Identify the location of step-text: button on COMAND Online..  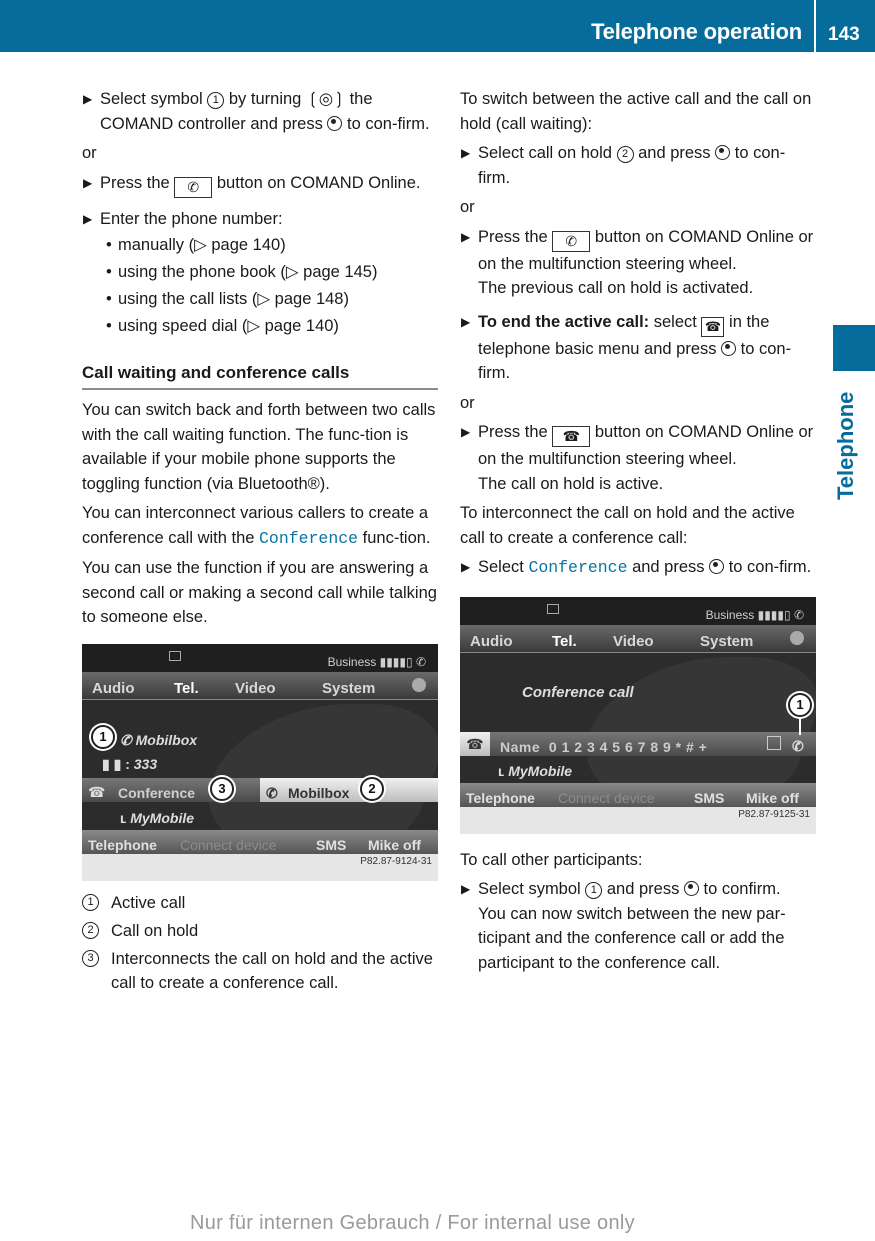
(316, 182).